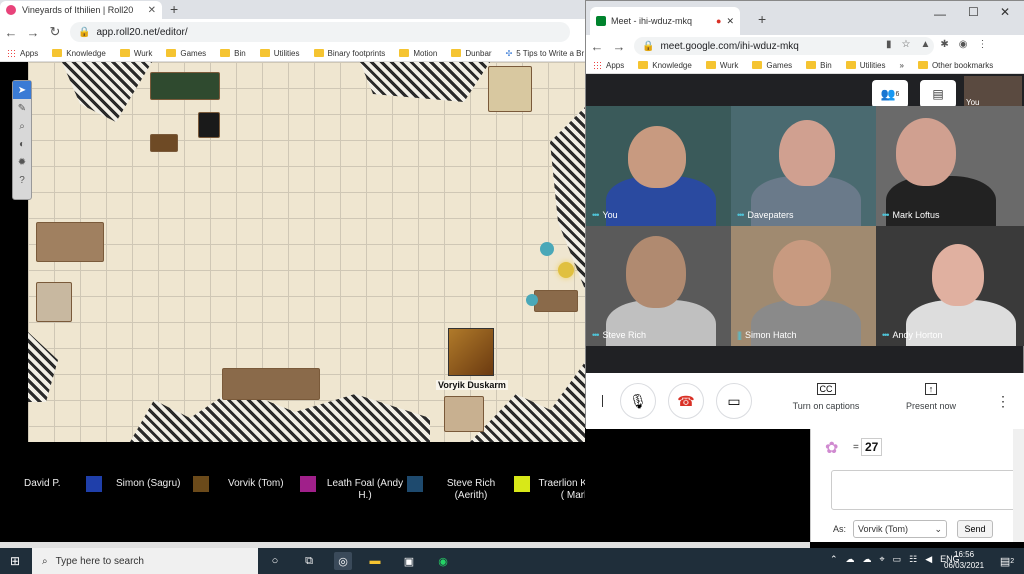 The image size is (1024, 574). Describe the element at coordinates (164, 143) in the screenshot. I see `barrel-token` at that location.